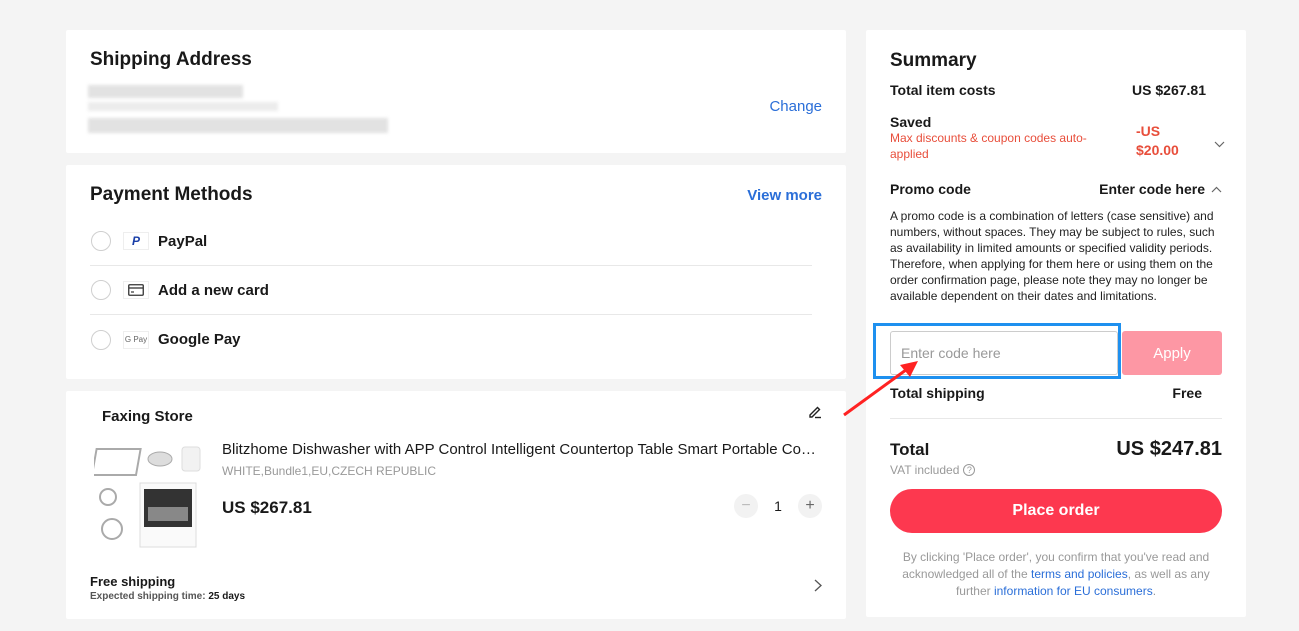 This screenshot has width=1299, height=631. I want to click on shipping-time-value: 25 days, so click(227, 596).